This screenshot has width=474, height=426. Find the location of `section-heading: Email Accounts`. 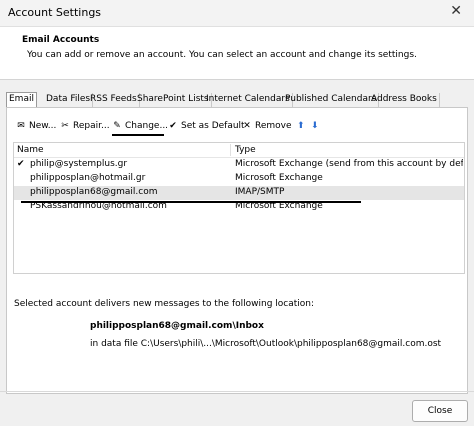

section-heading: Email Accounts is located at coordinates (61, 40).